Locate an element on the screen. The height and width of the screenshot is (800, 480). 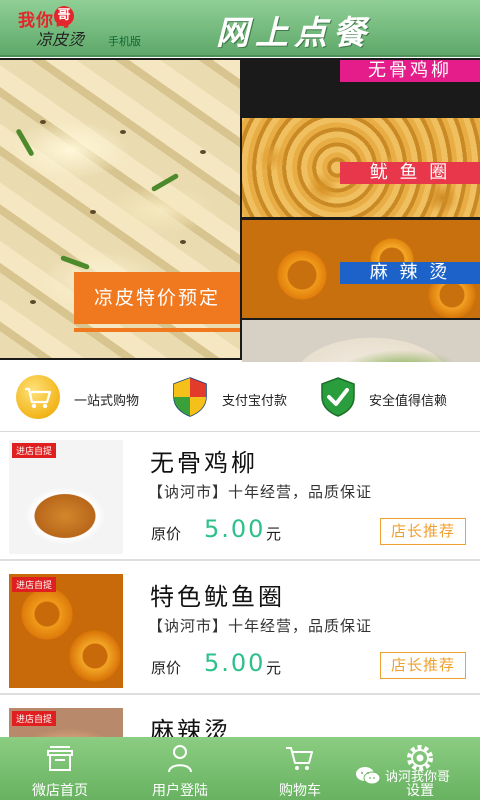
user-icon is located at coordinates (180, 758).